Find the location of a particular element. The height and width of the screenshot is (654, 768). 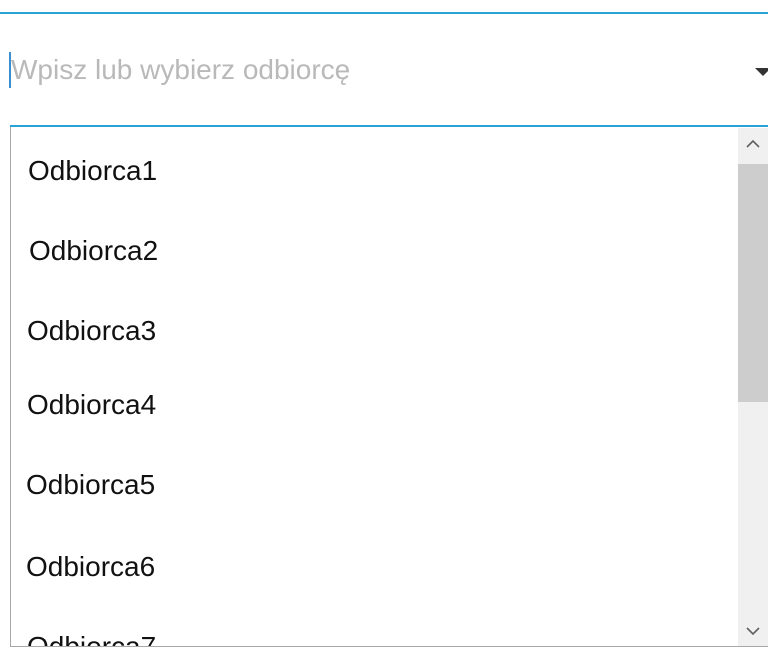

vertical-scrollbar is located at coordinates (753, 387).